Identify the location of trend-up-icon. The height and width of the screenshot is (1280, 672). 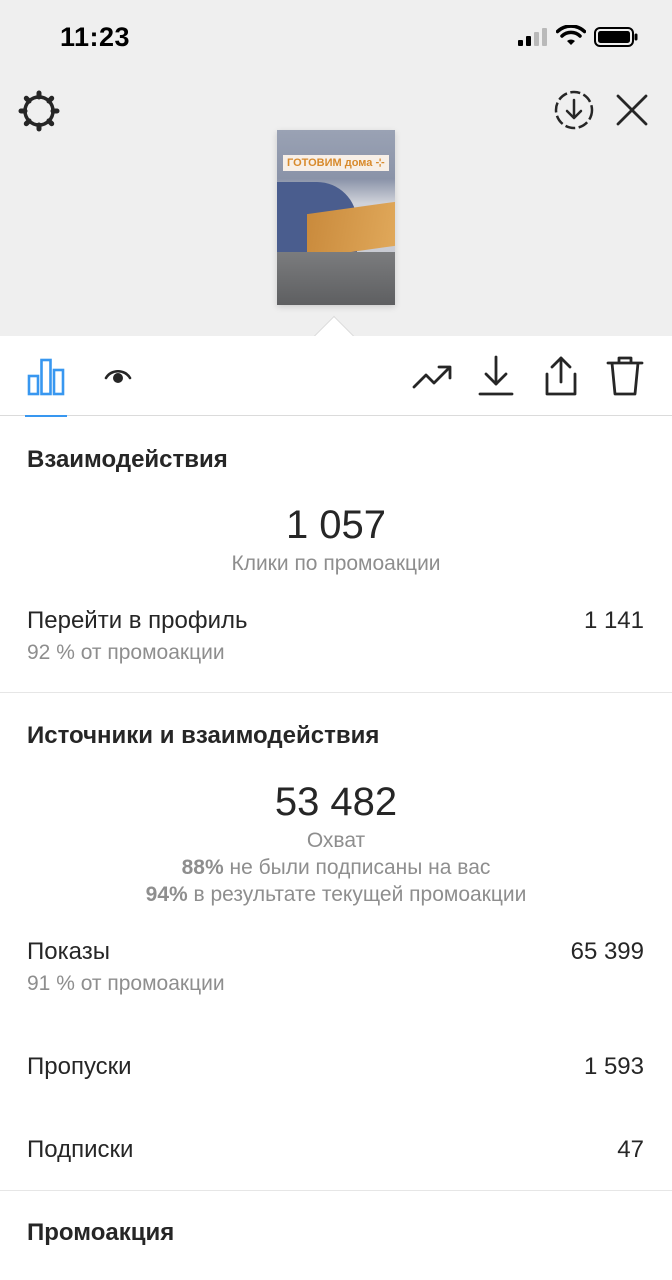
(432, 376).